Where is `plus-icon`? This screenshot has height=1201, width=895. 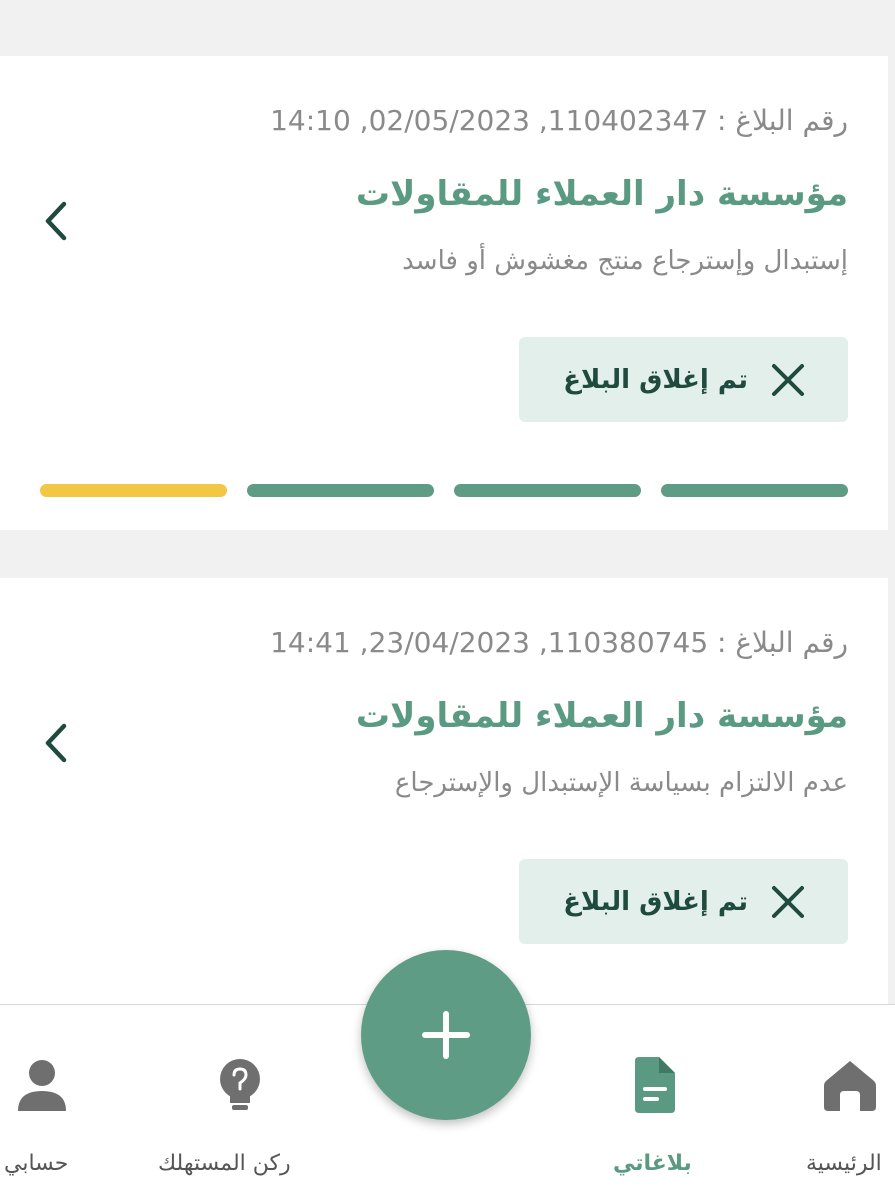 plus-icon is located at coordinates (446, 1035).